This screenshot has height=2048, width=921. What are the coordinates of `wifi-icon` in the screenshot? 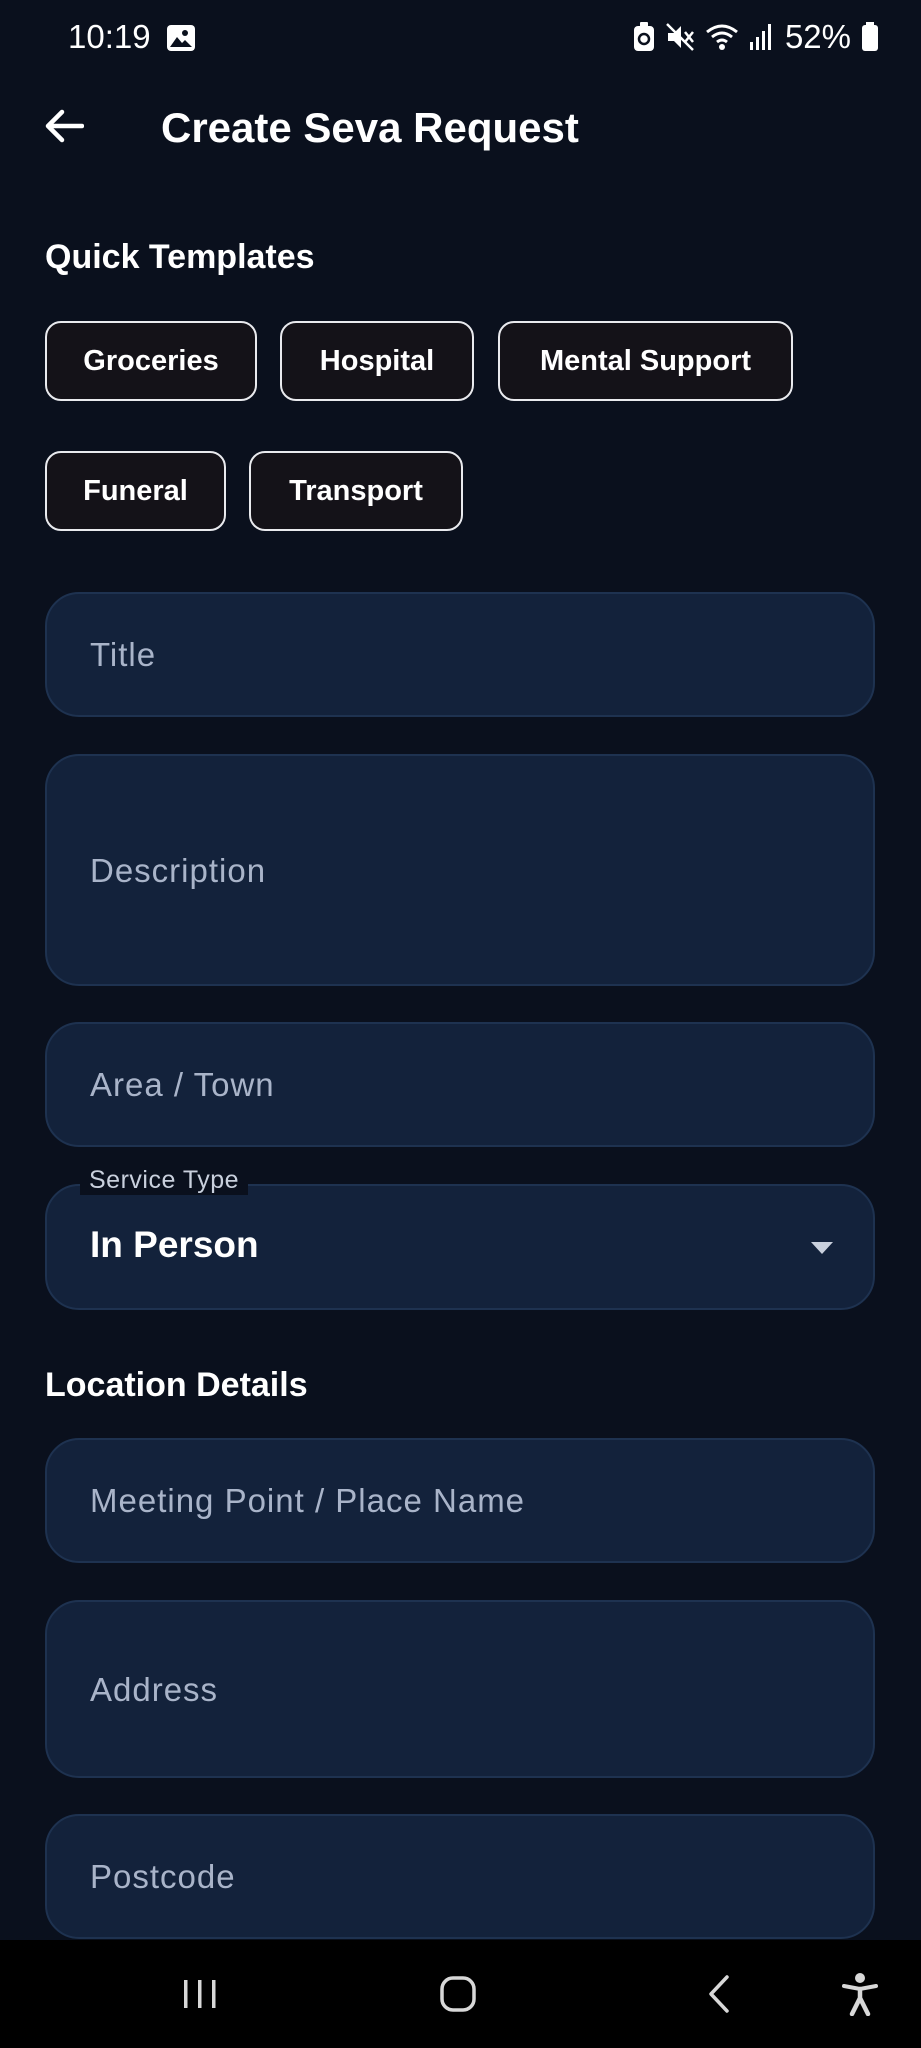 It's located at (722, 37).